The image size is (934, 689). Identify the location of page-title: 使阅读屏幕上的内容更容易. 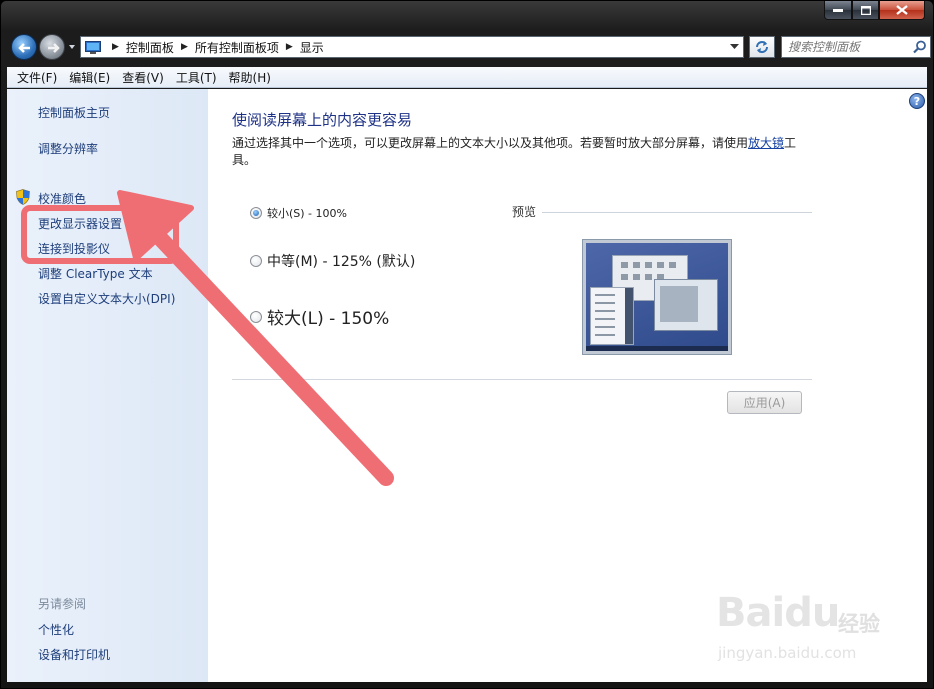
(322, 120).